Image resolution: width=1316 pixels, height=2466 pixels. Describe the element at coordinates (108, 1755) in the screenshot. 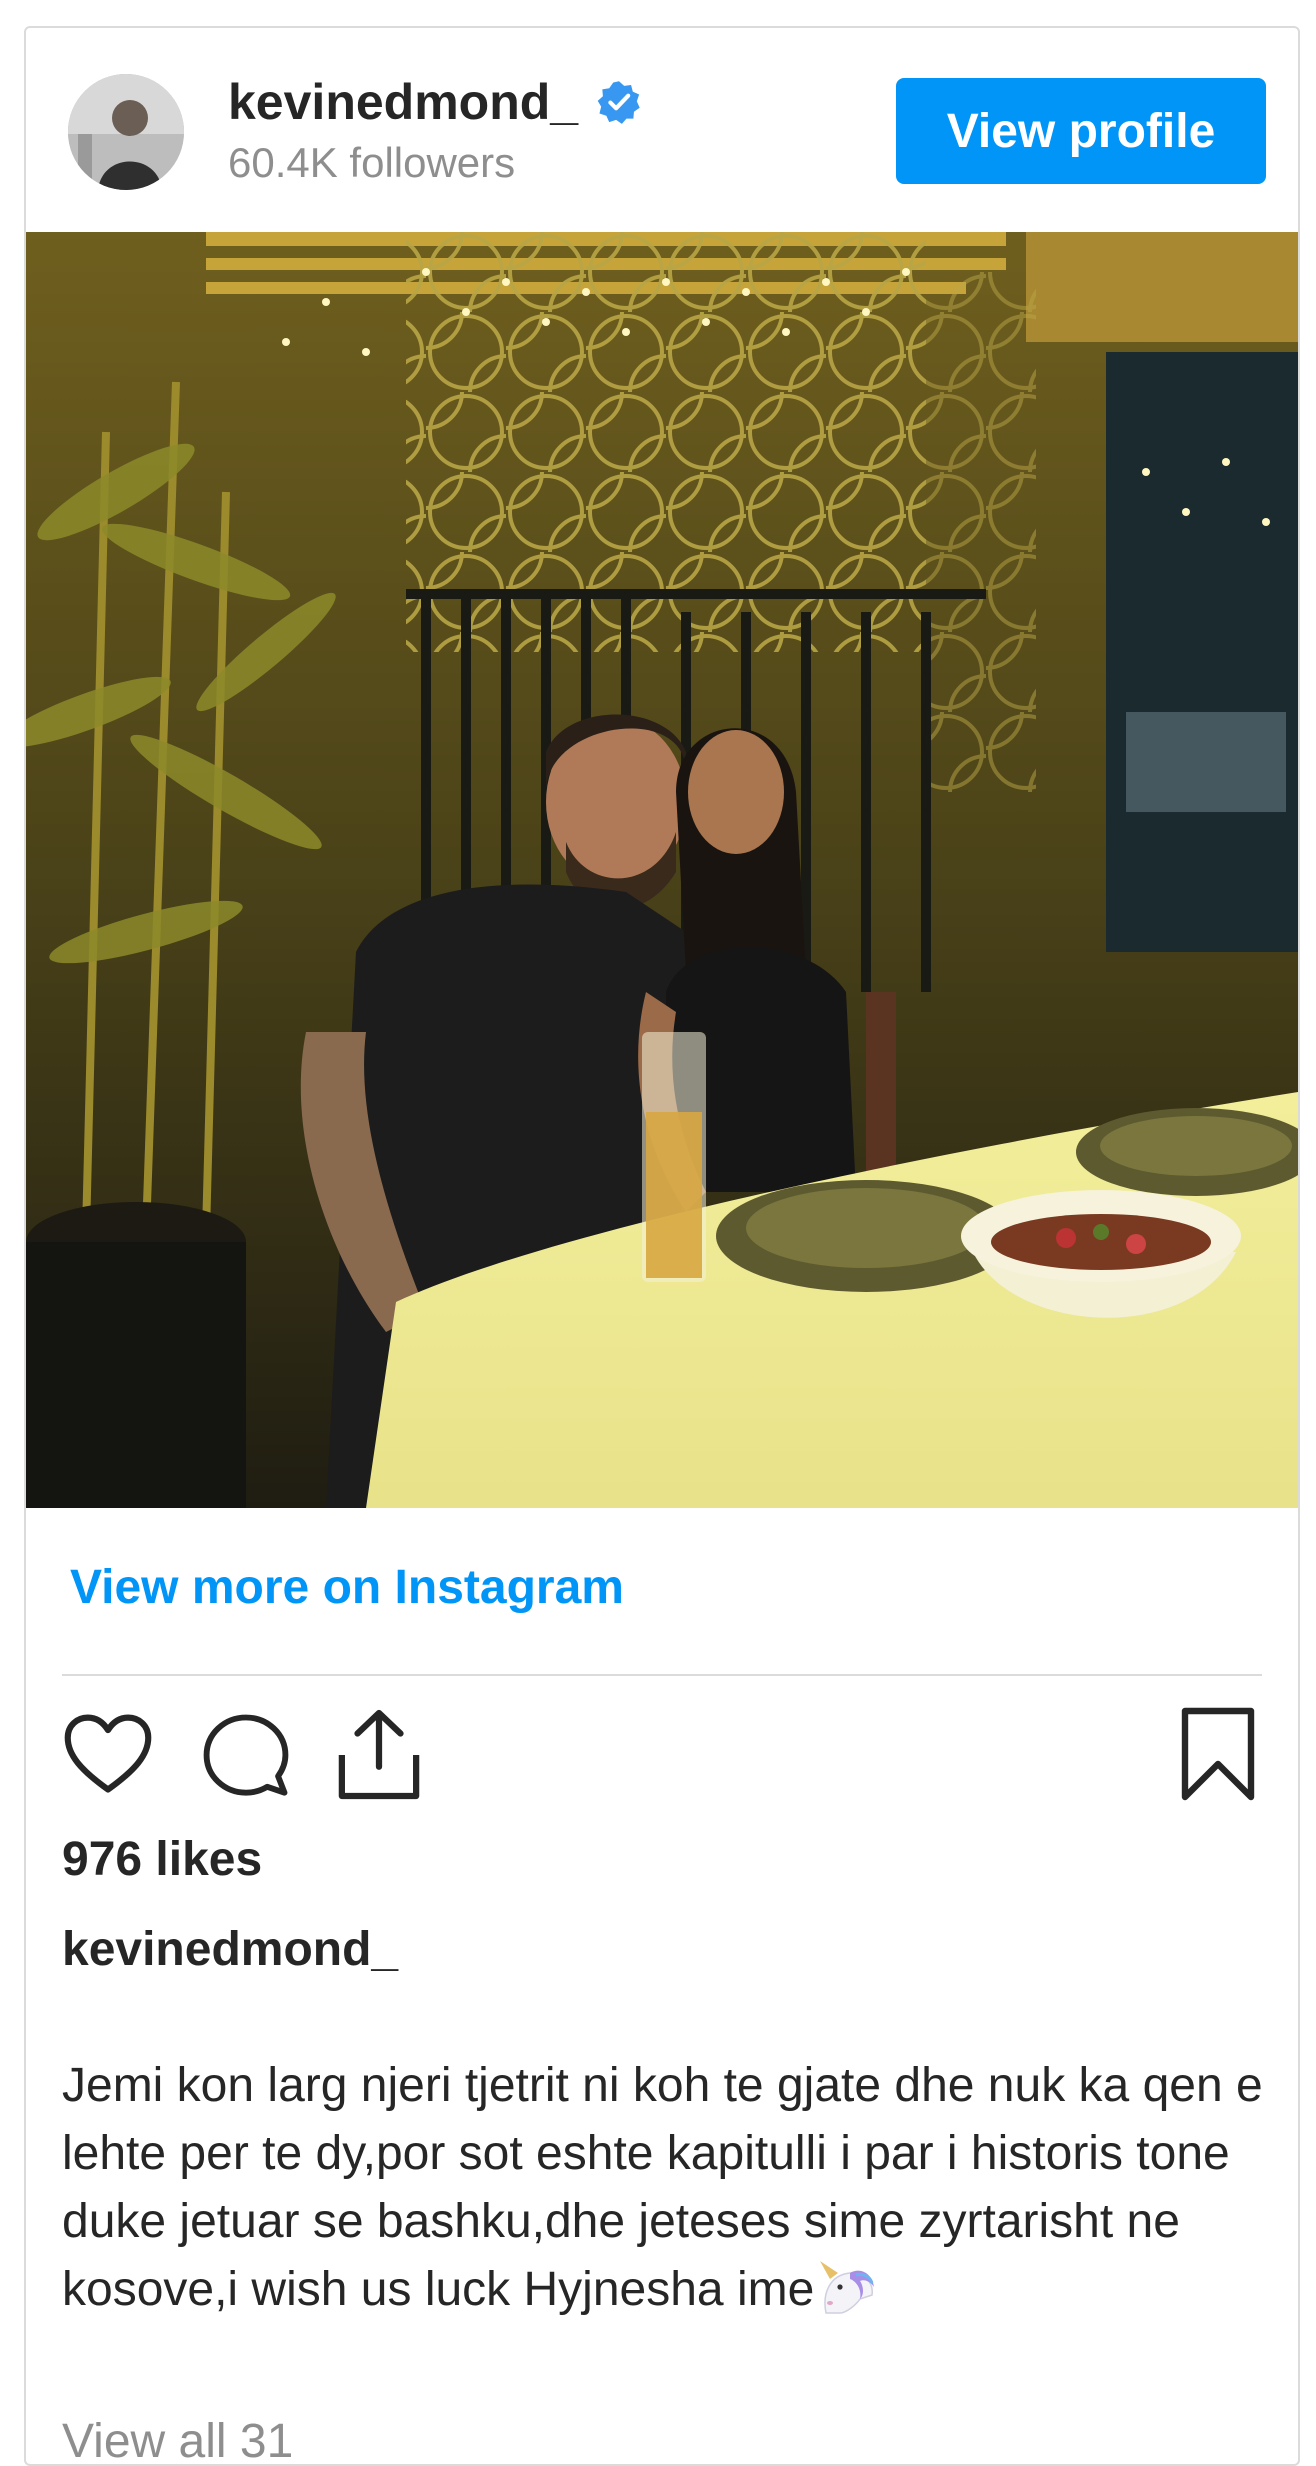

I see `heart-icon` at that location.